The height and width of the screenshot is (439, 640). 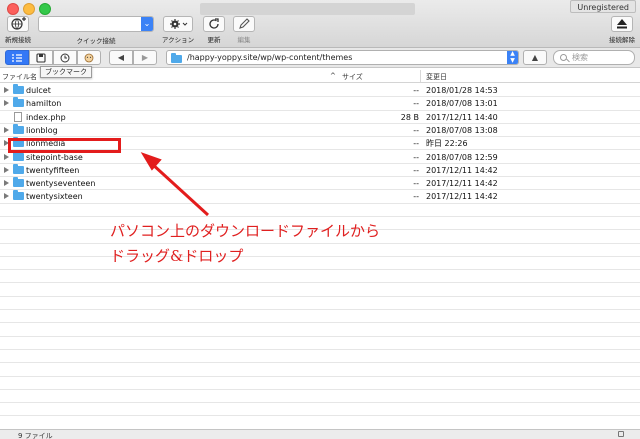 I want to click on bookmarks-tooltip: ブックマーク, so click(x=66, y=72).